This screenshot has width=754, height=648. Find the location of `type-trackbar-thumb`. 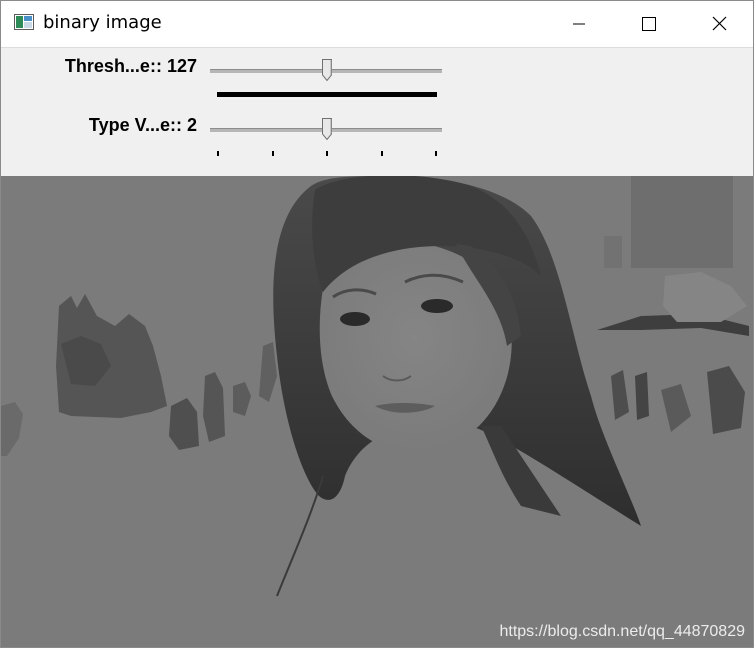

type-trackbar-thumb is located at coordinates (327, 129).